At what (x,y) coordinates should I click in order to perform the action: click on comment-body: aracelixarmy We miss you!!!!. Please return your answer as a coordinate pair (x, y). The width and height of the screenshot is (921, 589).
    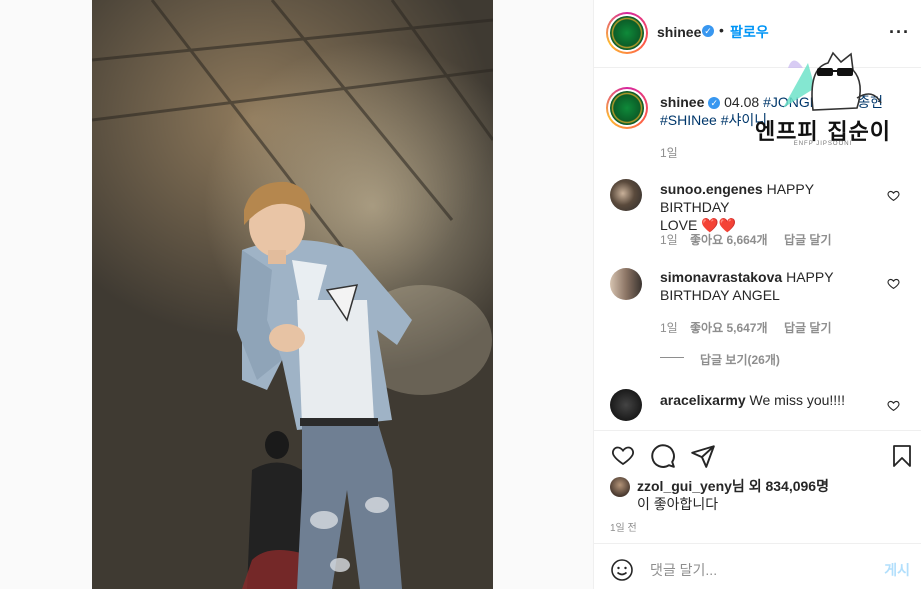
    Looking at the image, I should click on (772, 400).